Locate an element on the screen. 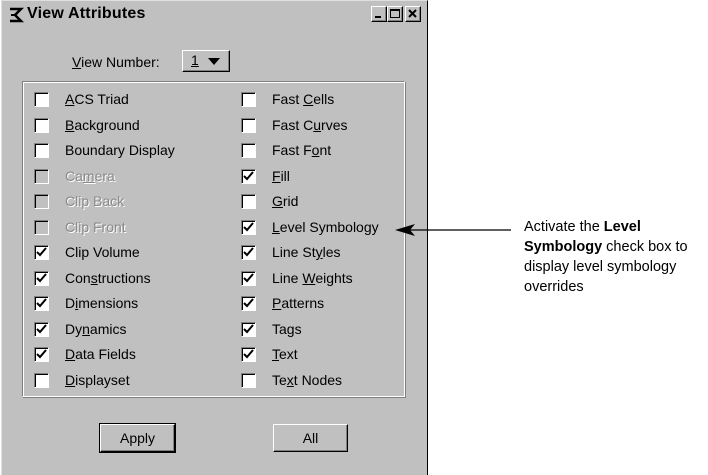 This screenshot has height=475, width=708. close-icon is located at coordinates (412, 13).